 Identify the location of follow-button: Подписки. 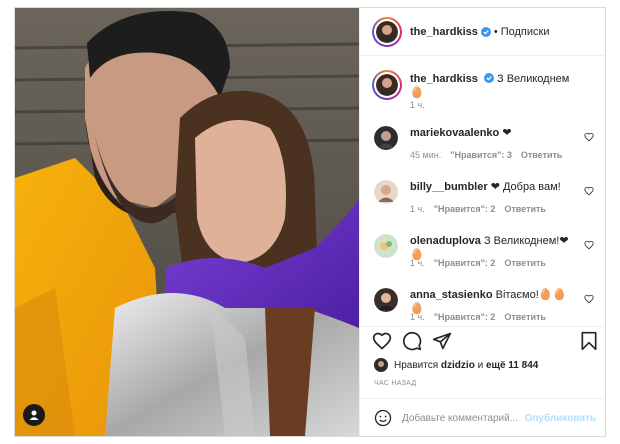
(525, 32).